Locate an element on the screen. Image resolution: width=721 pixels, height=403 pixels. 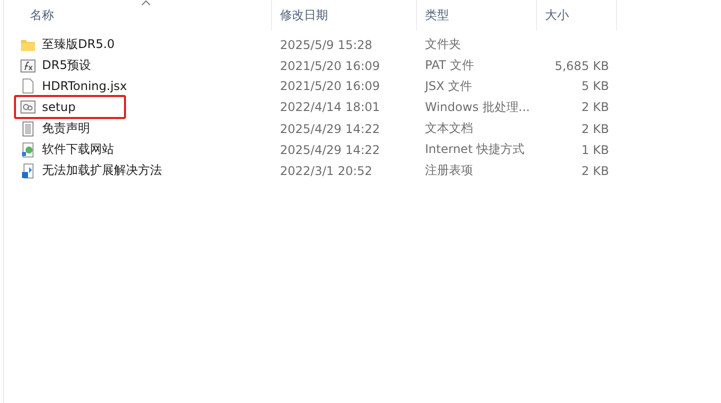
modified-date: 2025/5/9 15:28 is located at coordinates (326, 45).